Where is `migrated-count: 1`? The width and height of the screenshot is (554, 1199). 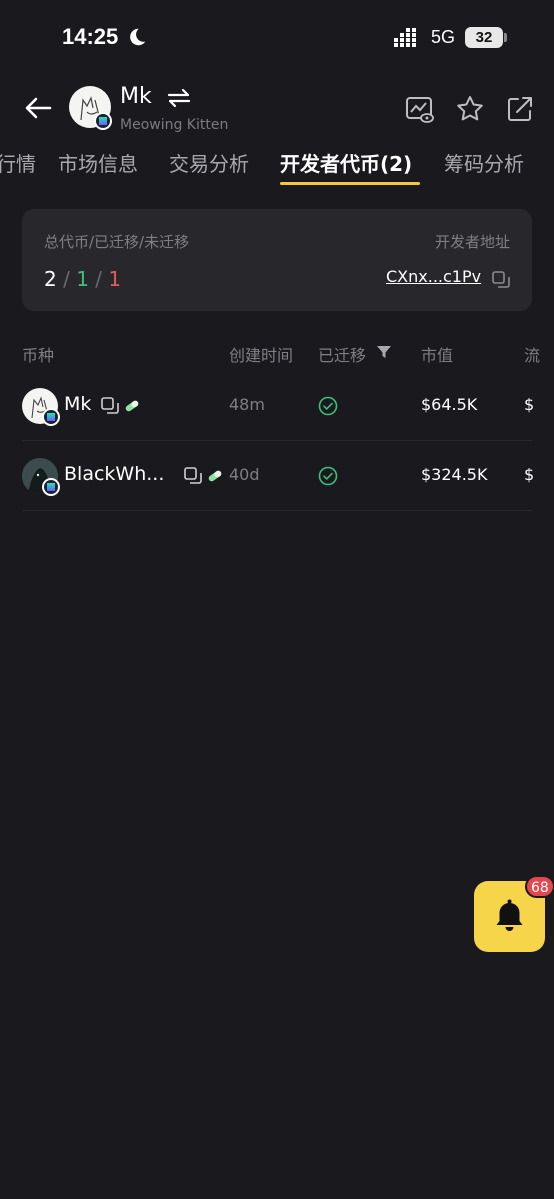 migrated-count: 1 is located at coordinates (82, 279).